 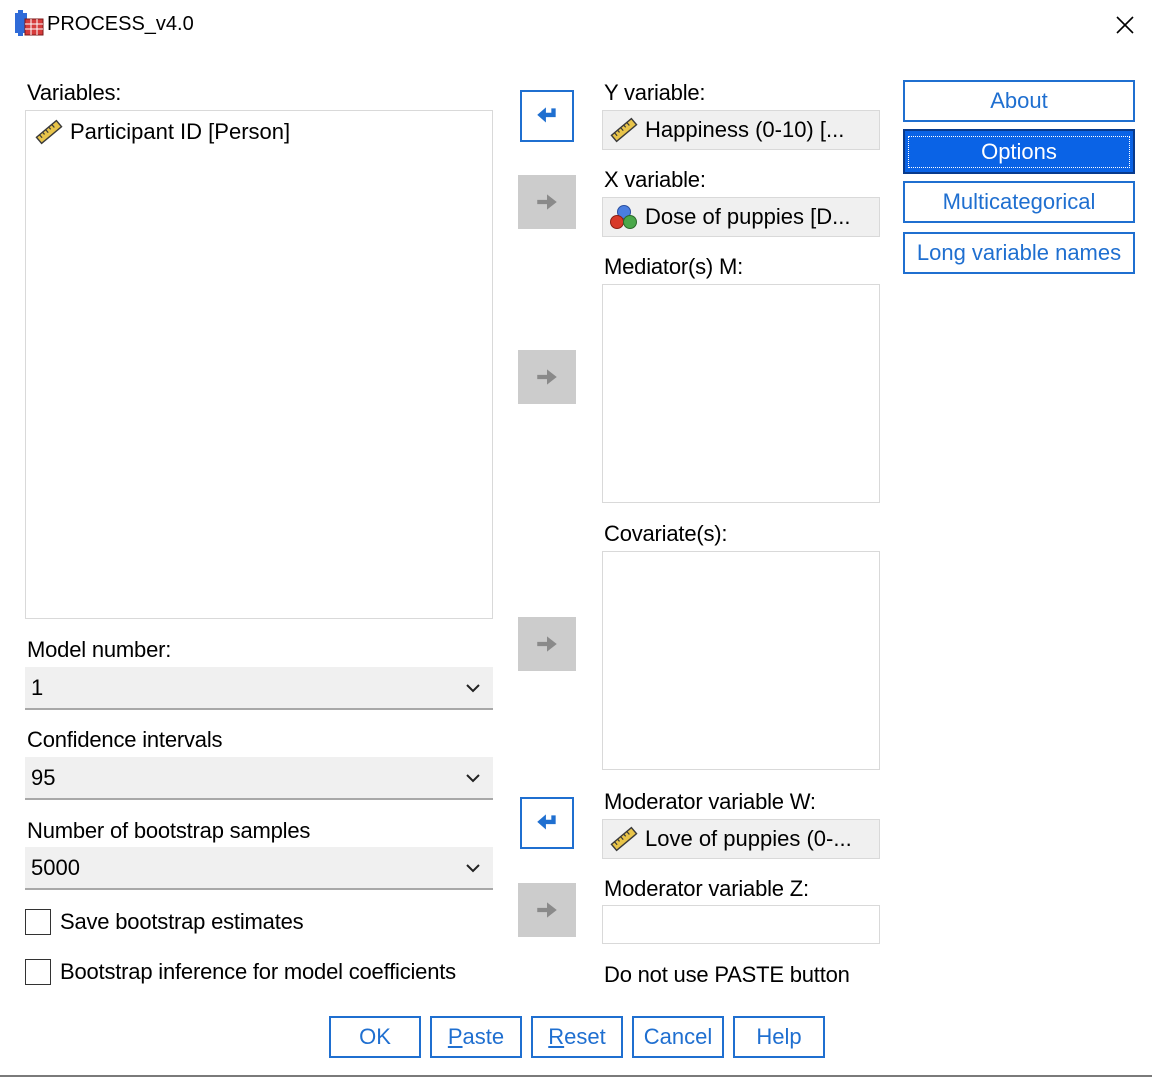 I want to click on move-mediators-button, so click(x=547, y=377).